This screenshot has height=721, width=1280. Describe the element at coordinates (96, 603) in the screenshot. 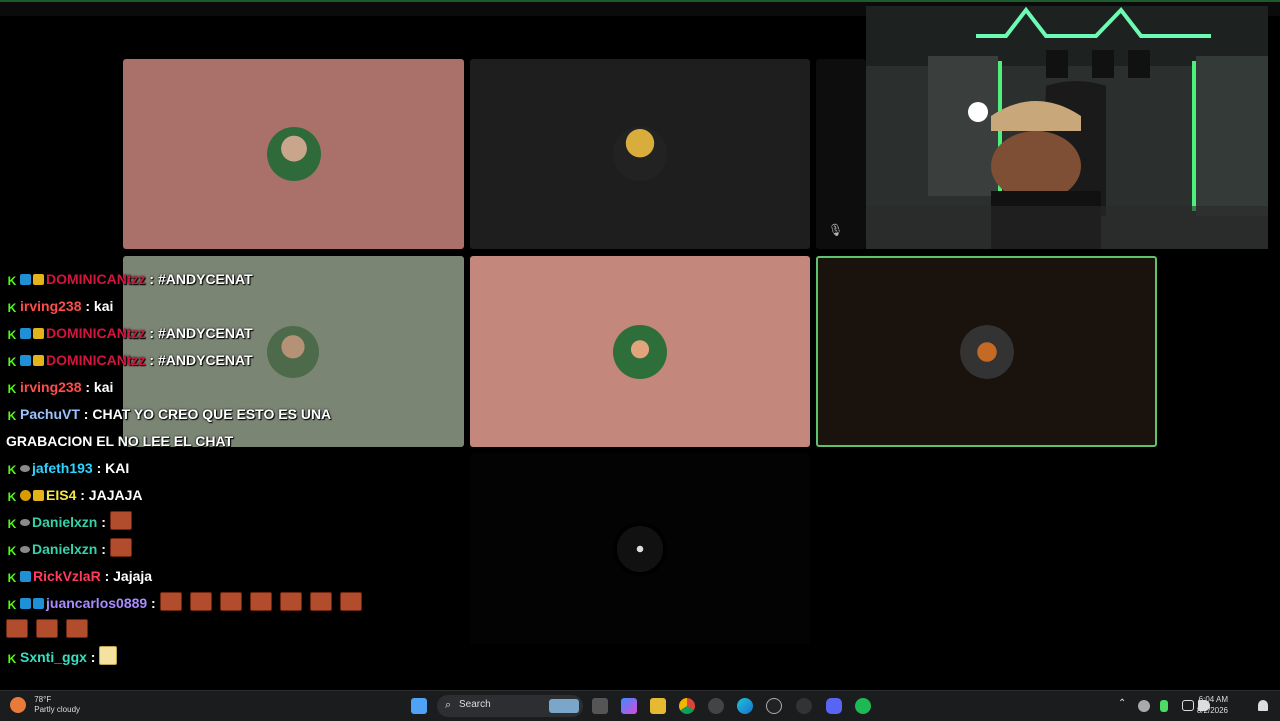

I see `chat-username: juancarlos0889` at that location.